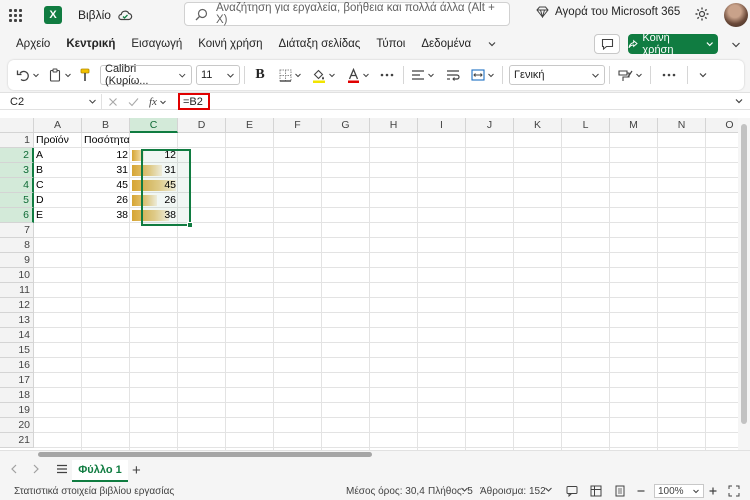 This screenshot has width=750, height=500. Describe the element at coordinates (358, 75) in the screenshot. I see `font-color-button` at that location.